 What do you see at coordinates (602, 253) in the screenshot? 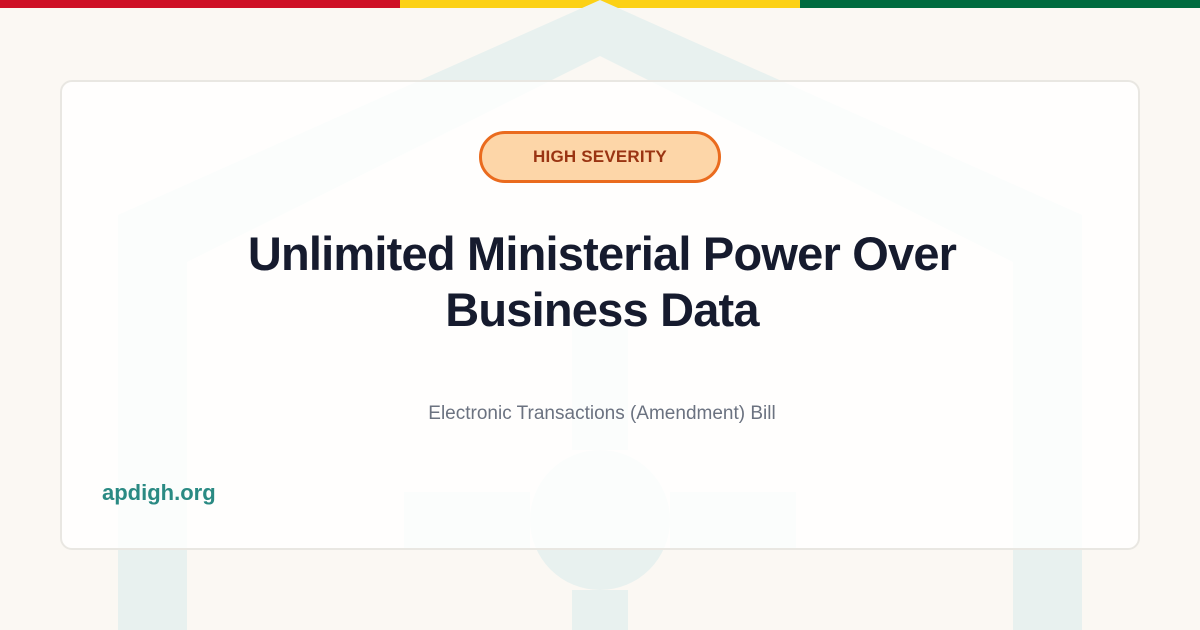
I see `page-title-line-1: Unlimited Ministerial Power Over` at bounding box center [602, 253].